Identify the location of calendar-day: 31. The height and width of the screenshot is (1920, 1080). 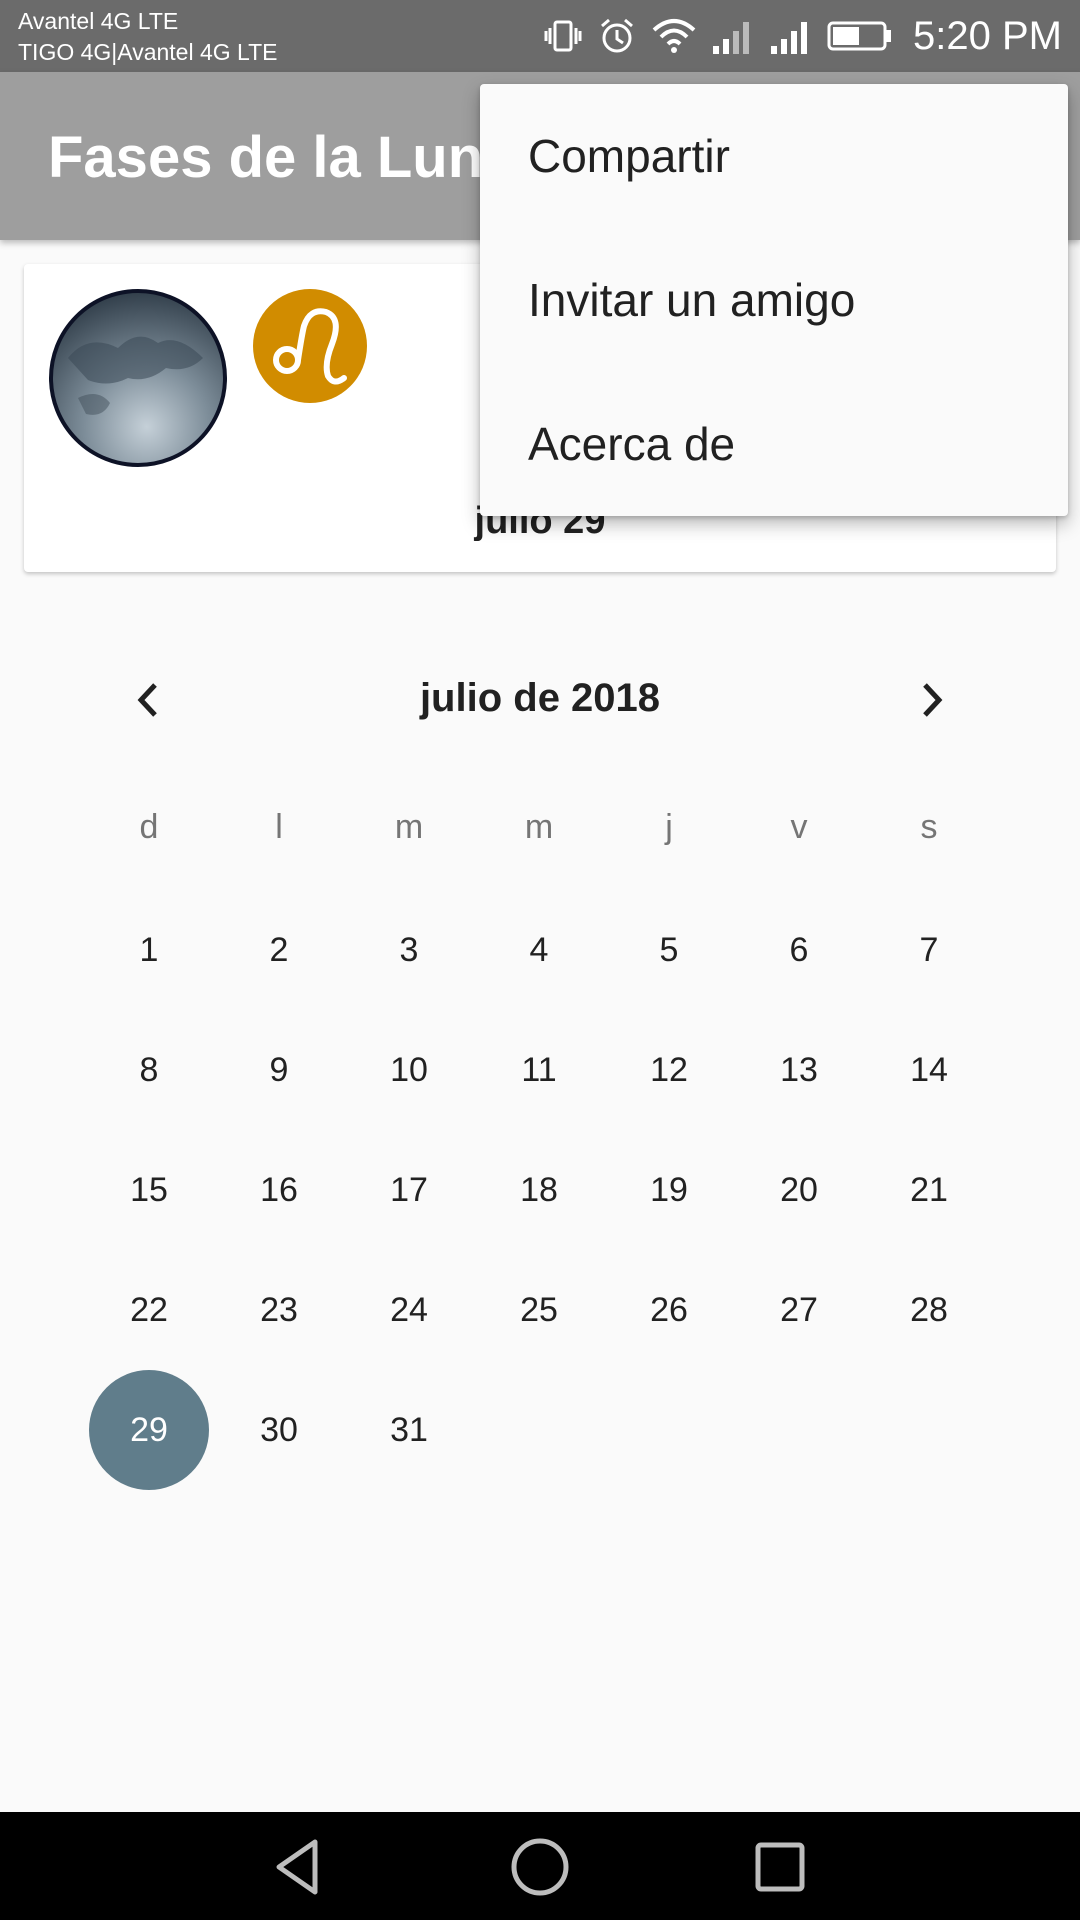
(409, 1430).